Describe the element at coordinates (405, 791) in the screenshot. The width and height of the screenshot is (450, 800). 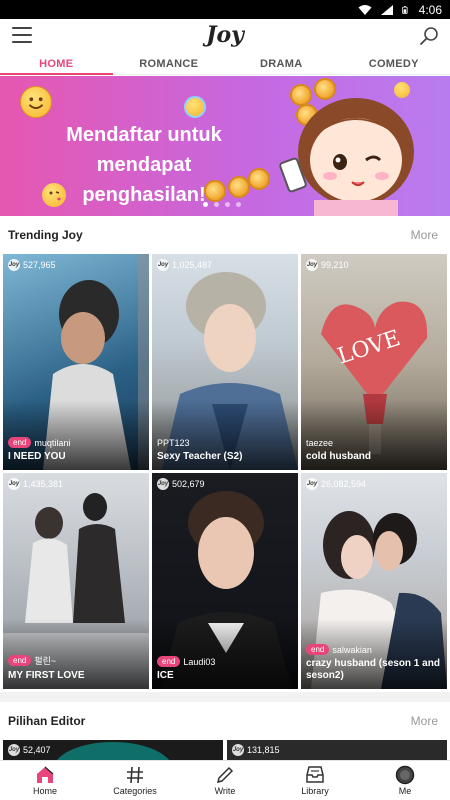
I see `nav-me-label: Me` at that location.